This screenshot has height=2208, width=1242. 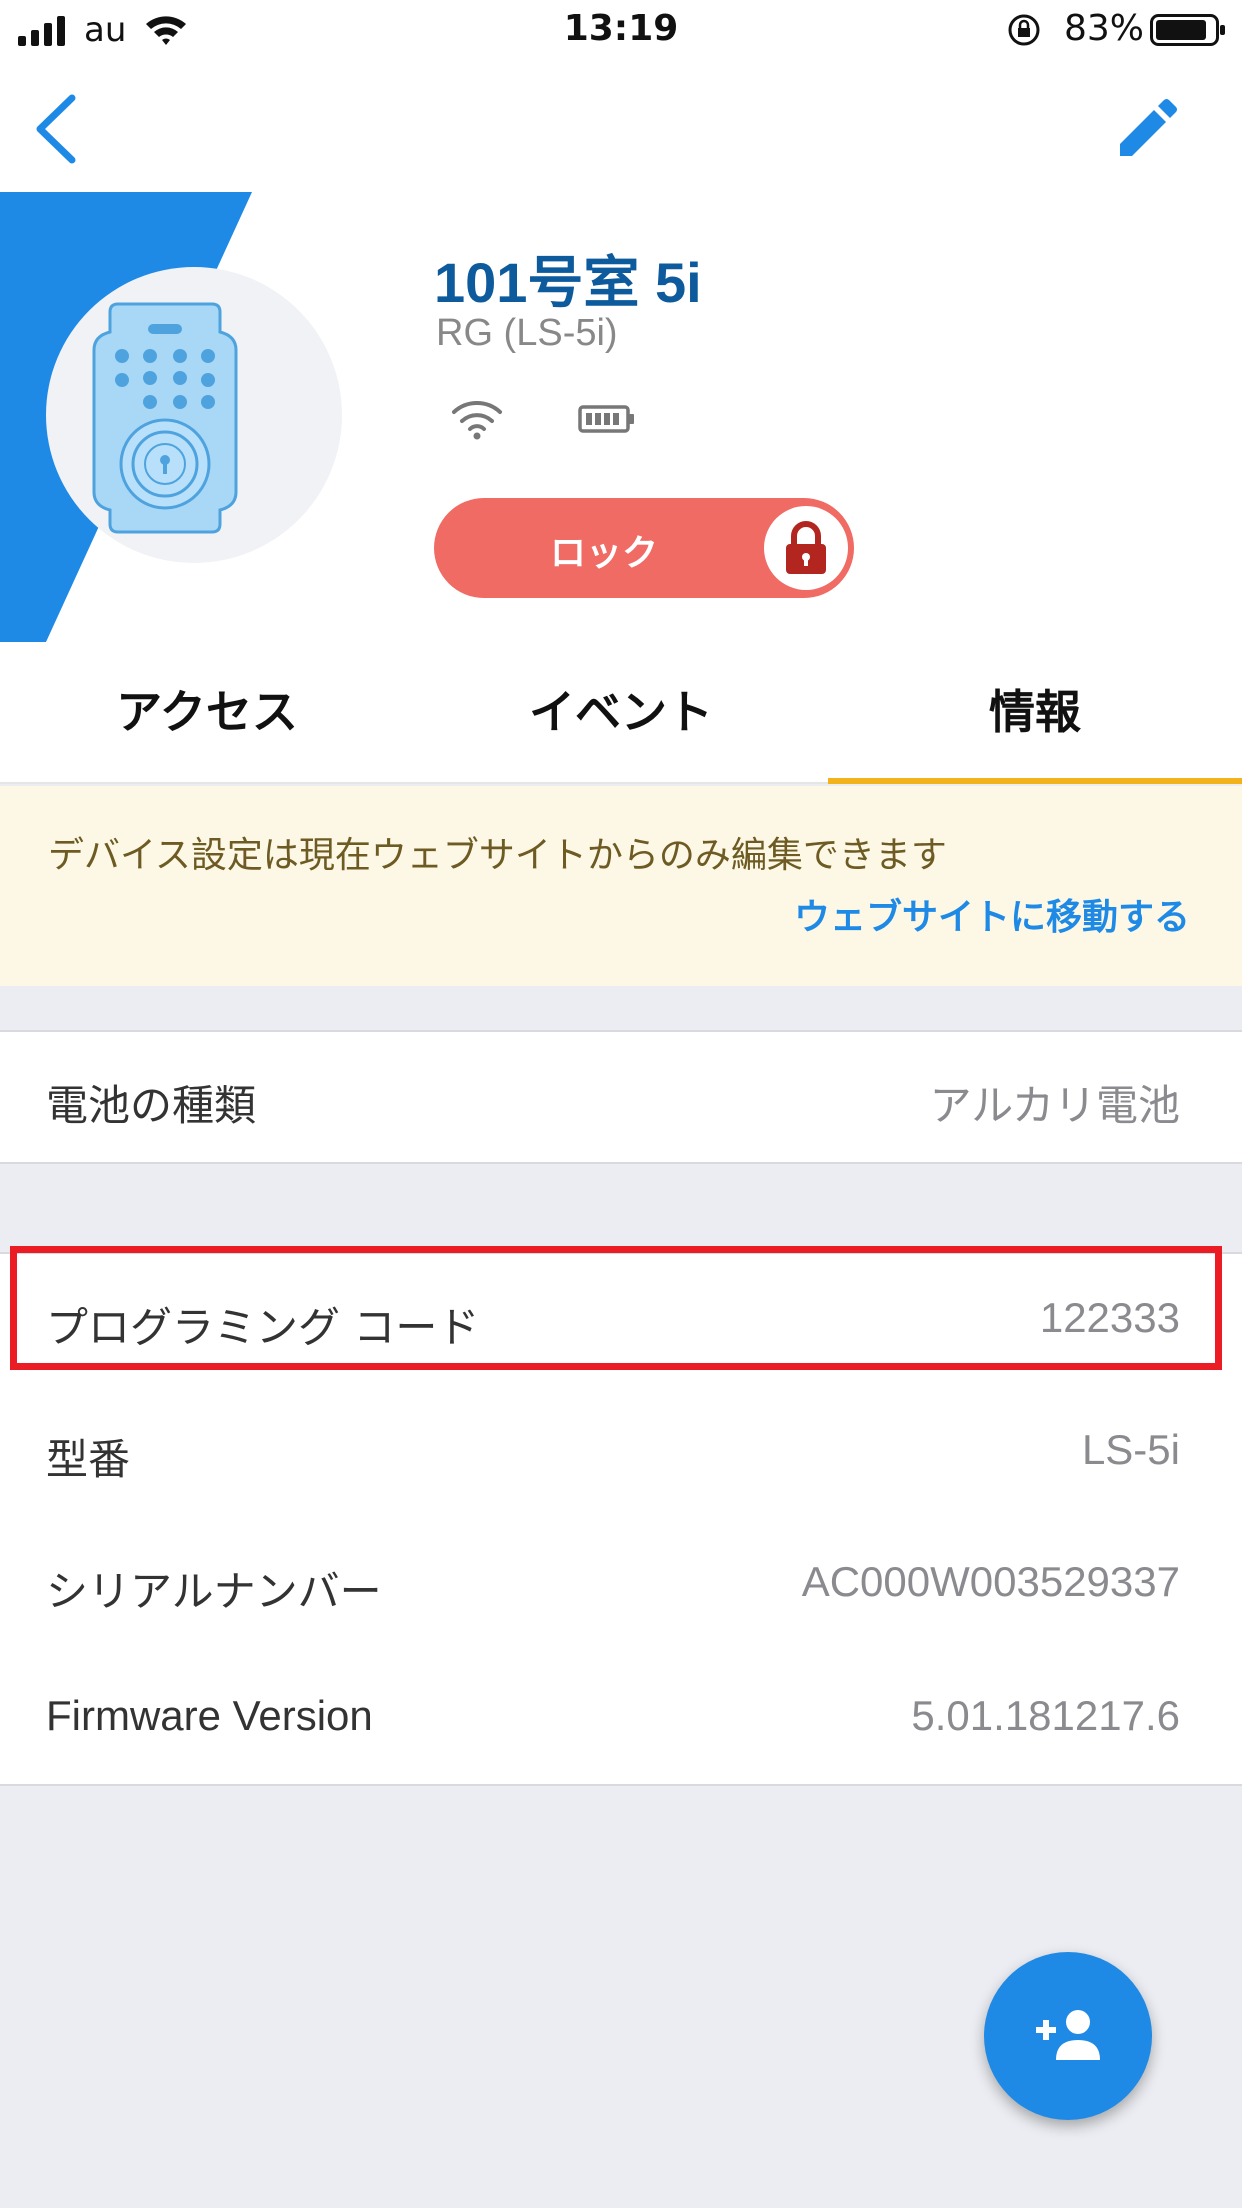 I want to click on status-bar: au 13:19 83%, so click(x=621, y=31).